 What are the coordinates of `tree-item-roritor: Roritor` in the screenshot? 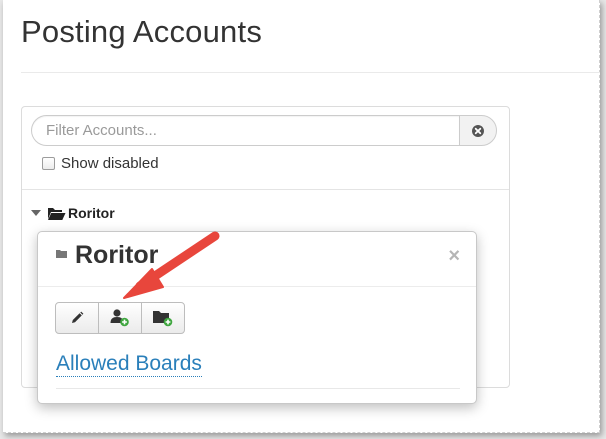 It's located at (73, 213).